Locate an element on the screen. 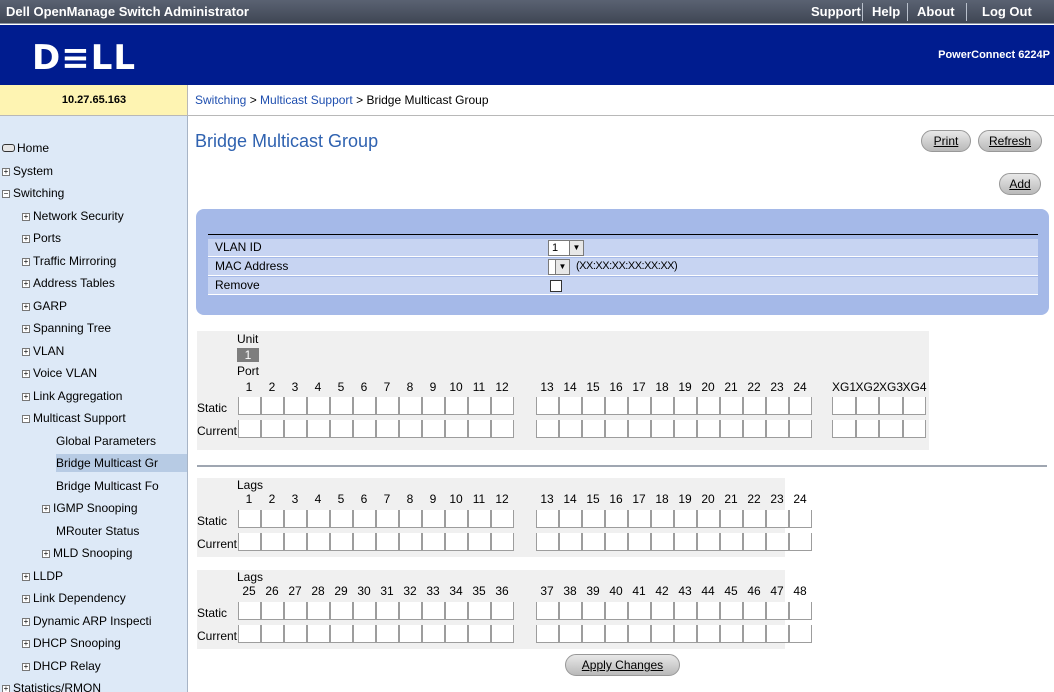 The width and height of the screenshot is (1054, 692). sidebar-item: + Dynamic ARP Inspecti is located at coordinates (87, 621).